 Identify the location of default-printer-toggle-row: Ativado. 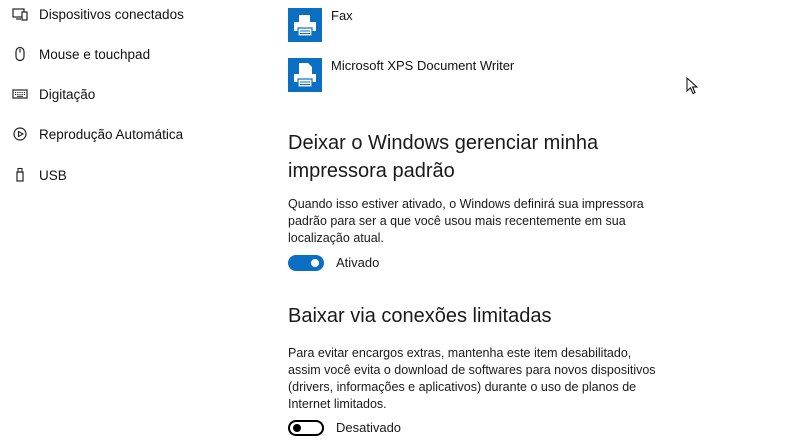
(388, 265).